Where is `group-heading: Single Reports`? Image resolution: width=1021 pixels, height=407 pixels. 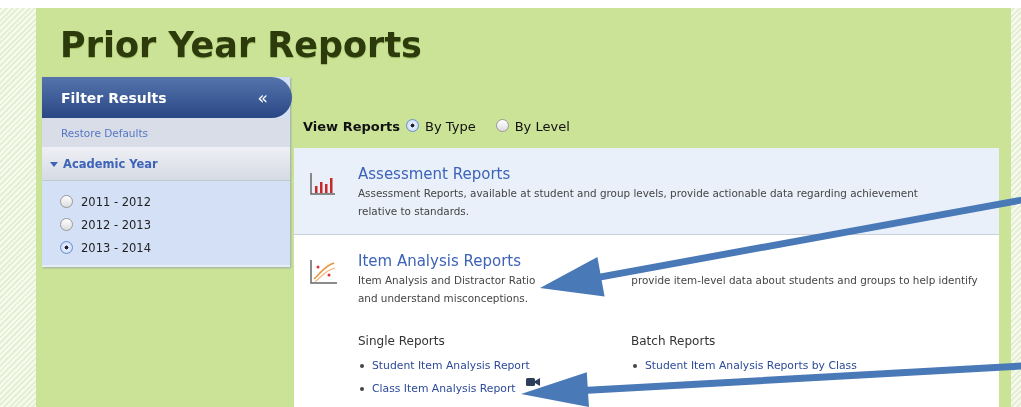
group-heading: Single Reports is located at coordinates (402, 341).